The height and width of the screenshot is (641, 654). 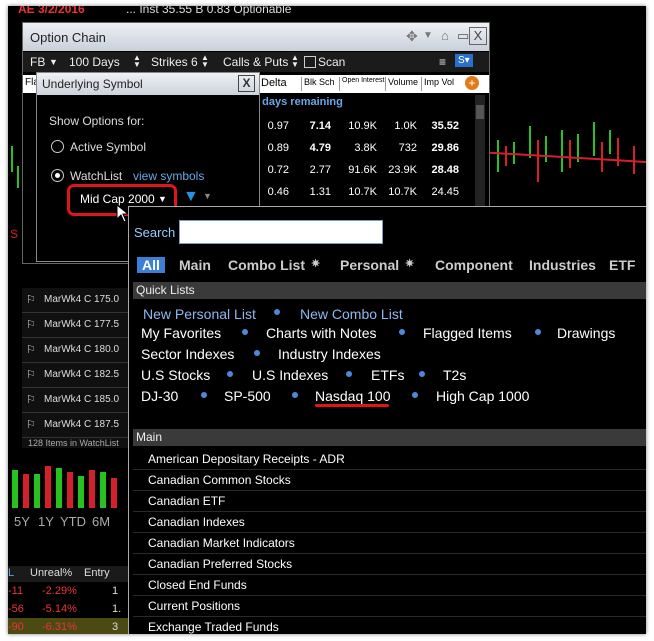 I want to click on symbol-selector: FB, so click(x=37, y=62).